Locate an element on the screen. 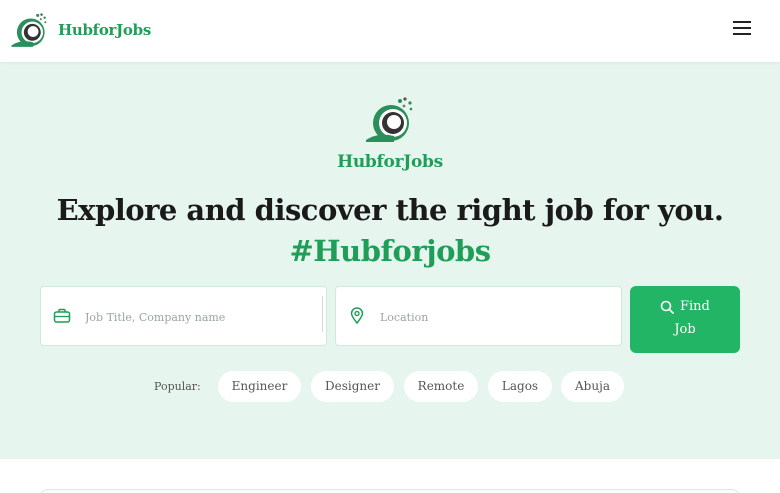  popular-tag-lagos: Lagos is located at coordinates (520, 386).